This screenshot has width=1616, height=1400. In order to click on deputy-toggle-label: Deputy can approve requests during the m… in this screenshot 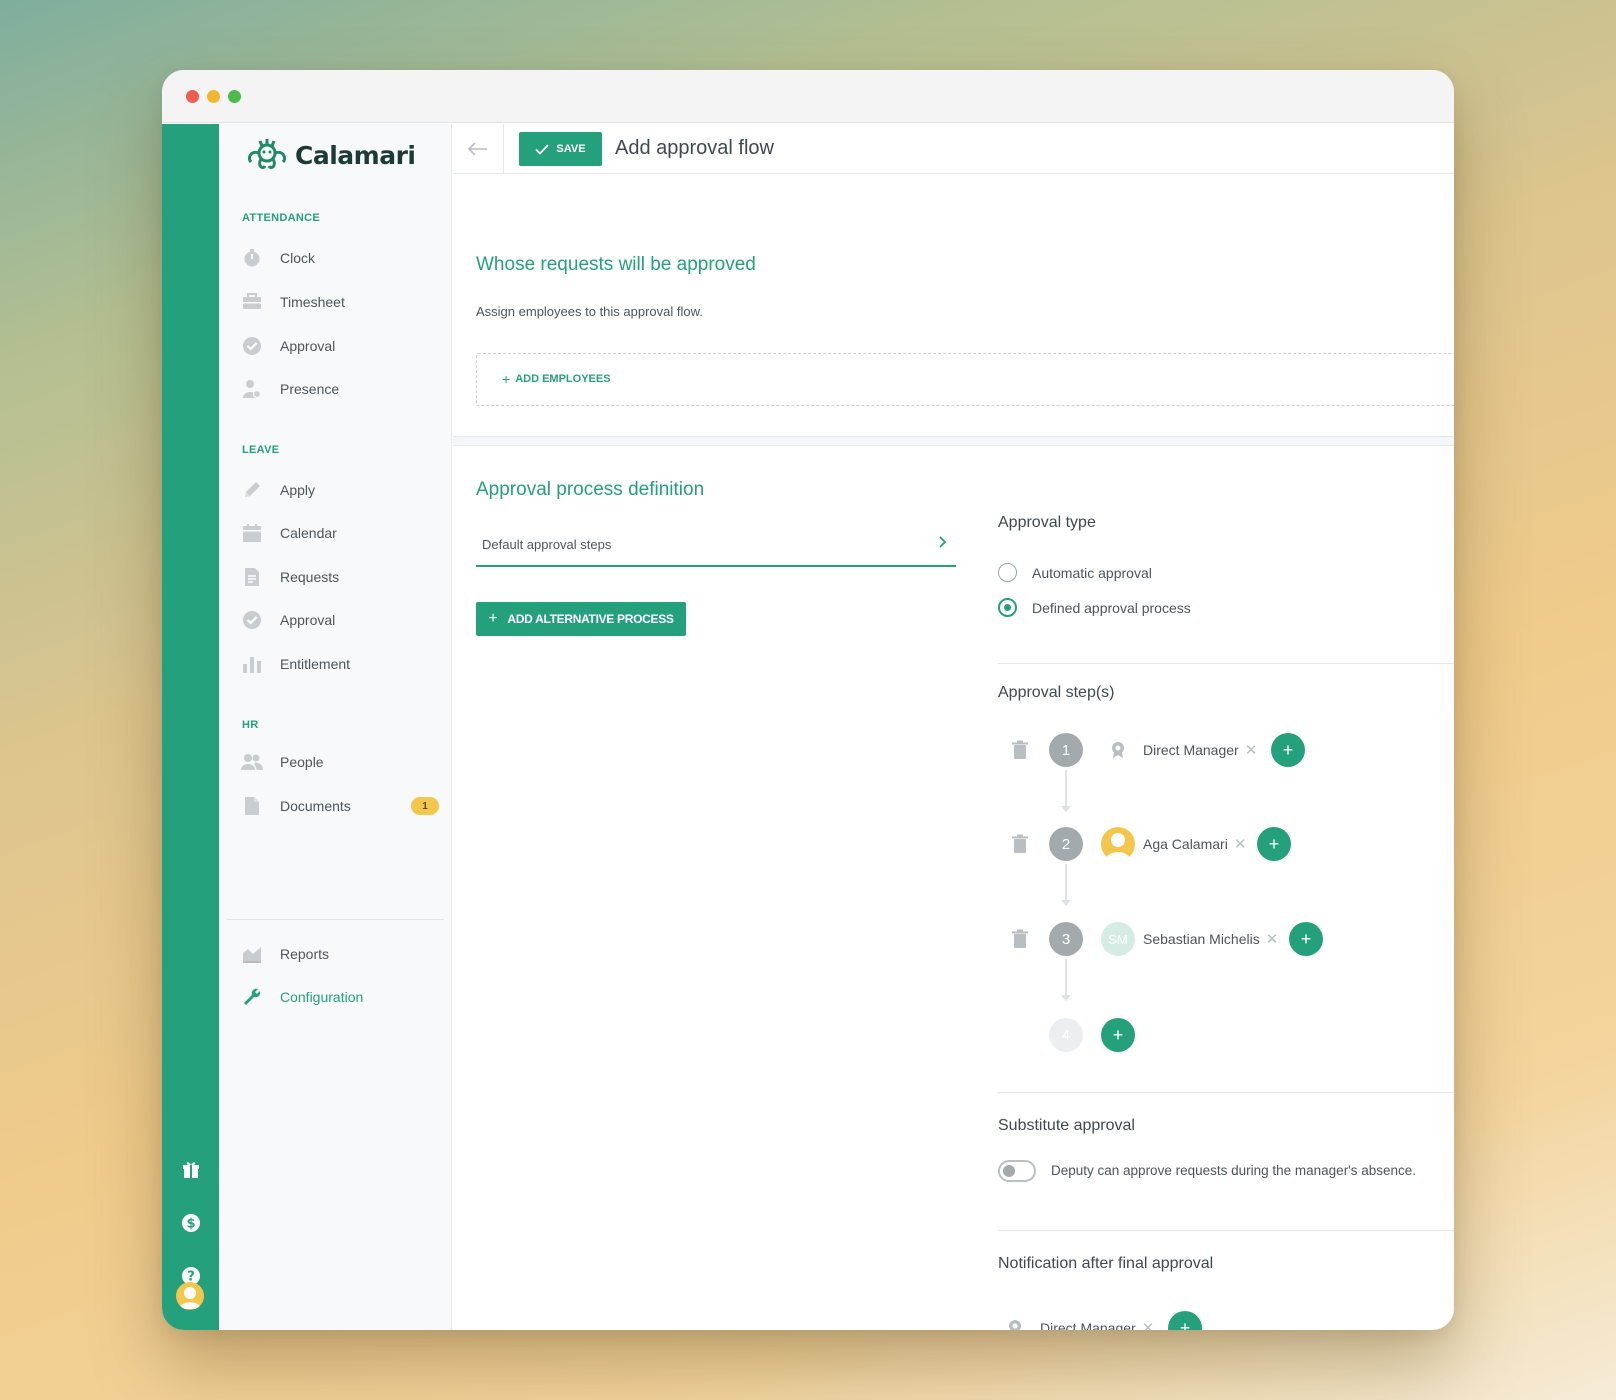, I will do `click(1234, 1170)`.